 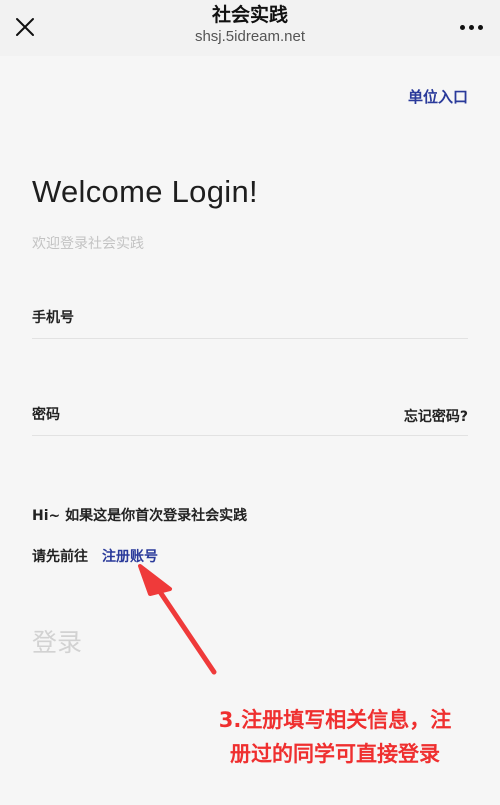 I want to click on annotation-text: 3.注册填写相关信息，注 册过的同学可直接登录, so click(x=335, y=737).